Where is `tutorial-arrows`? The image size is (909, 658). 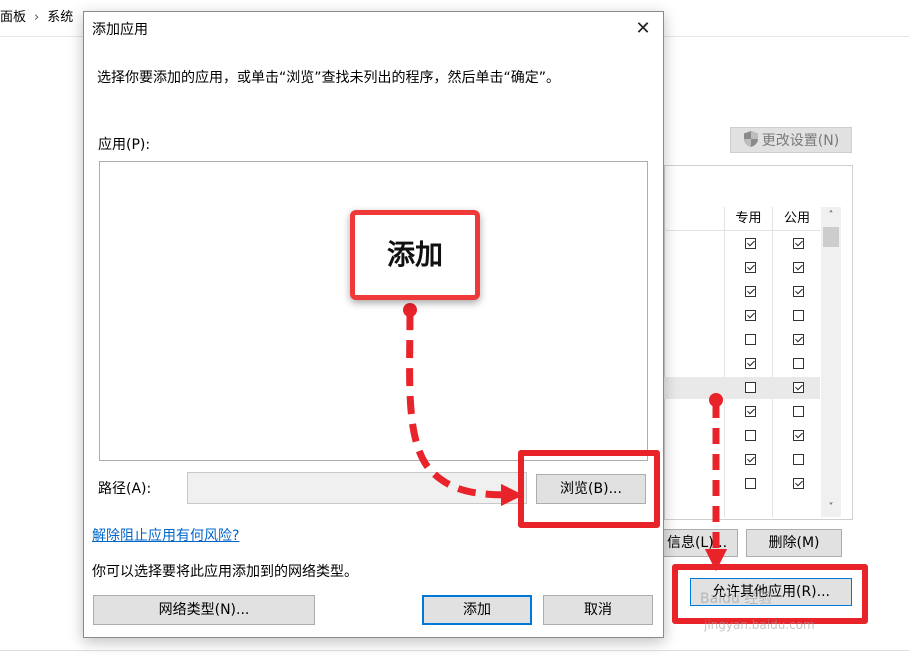
tutorial-arrows is located at coordinates (565, 437).